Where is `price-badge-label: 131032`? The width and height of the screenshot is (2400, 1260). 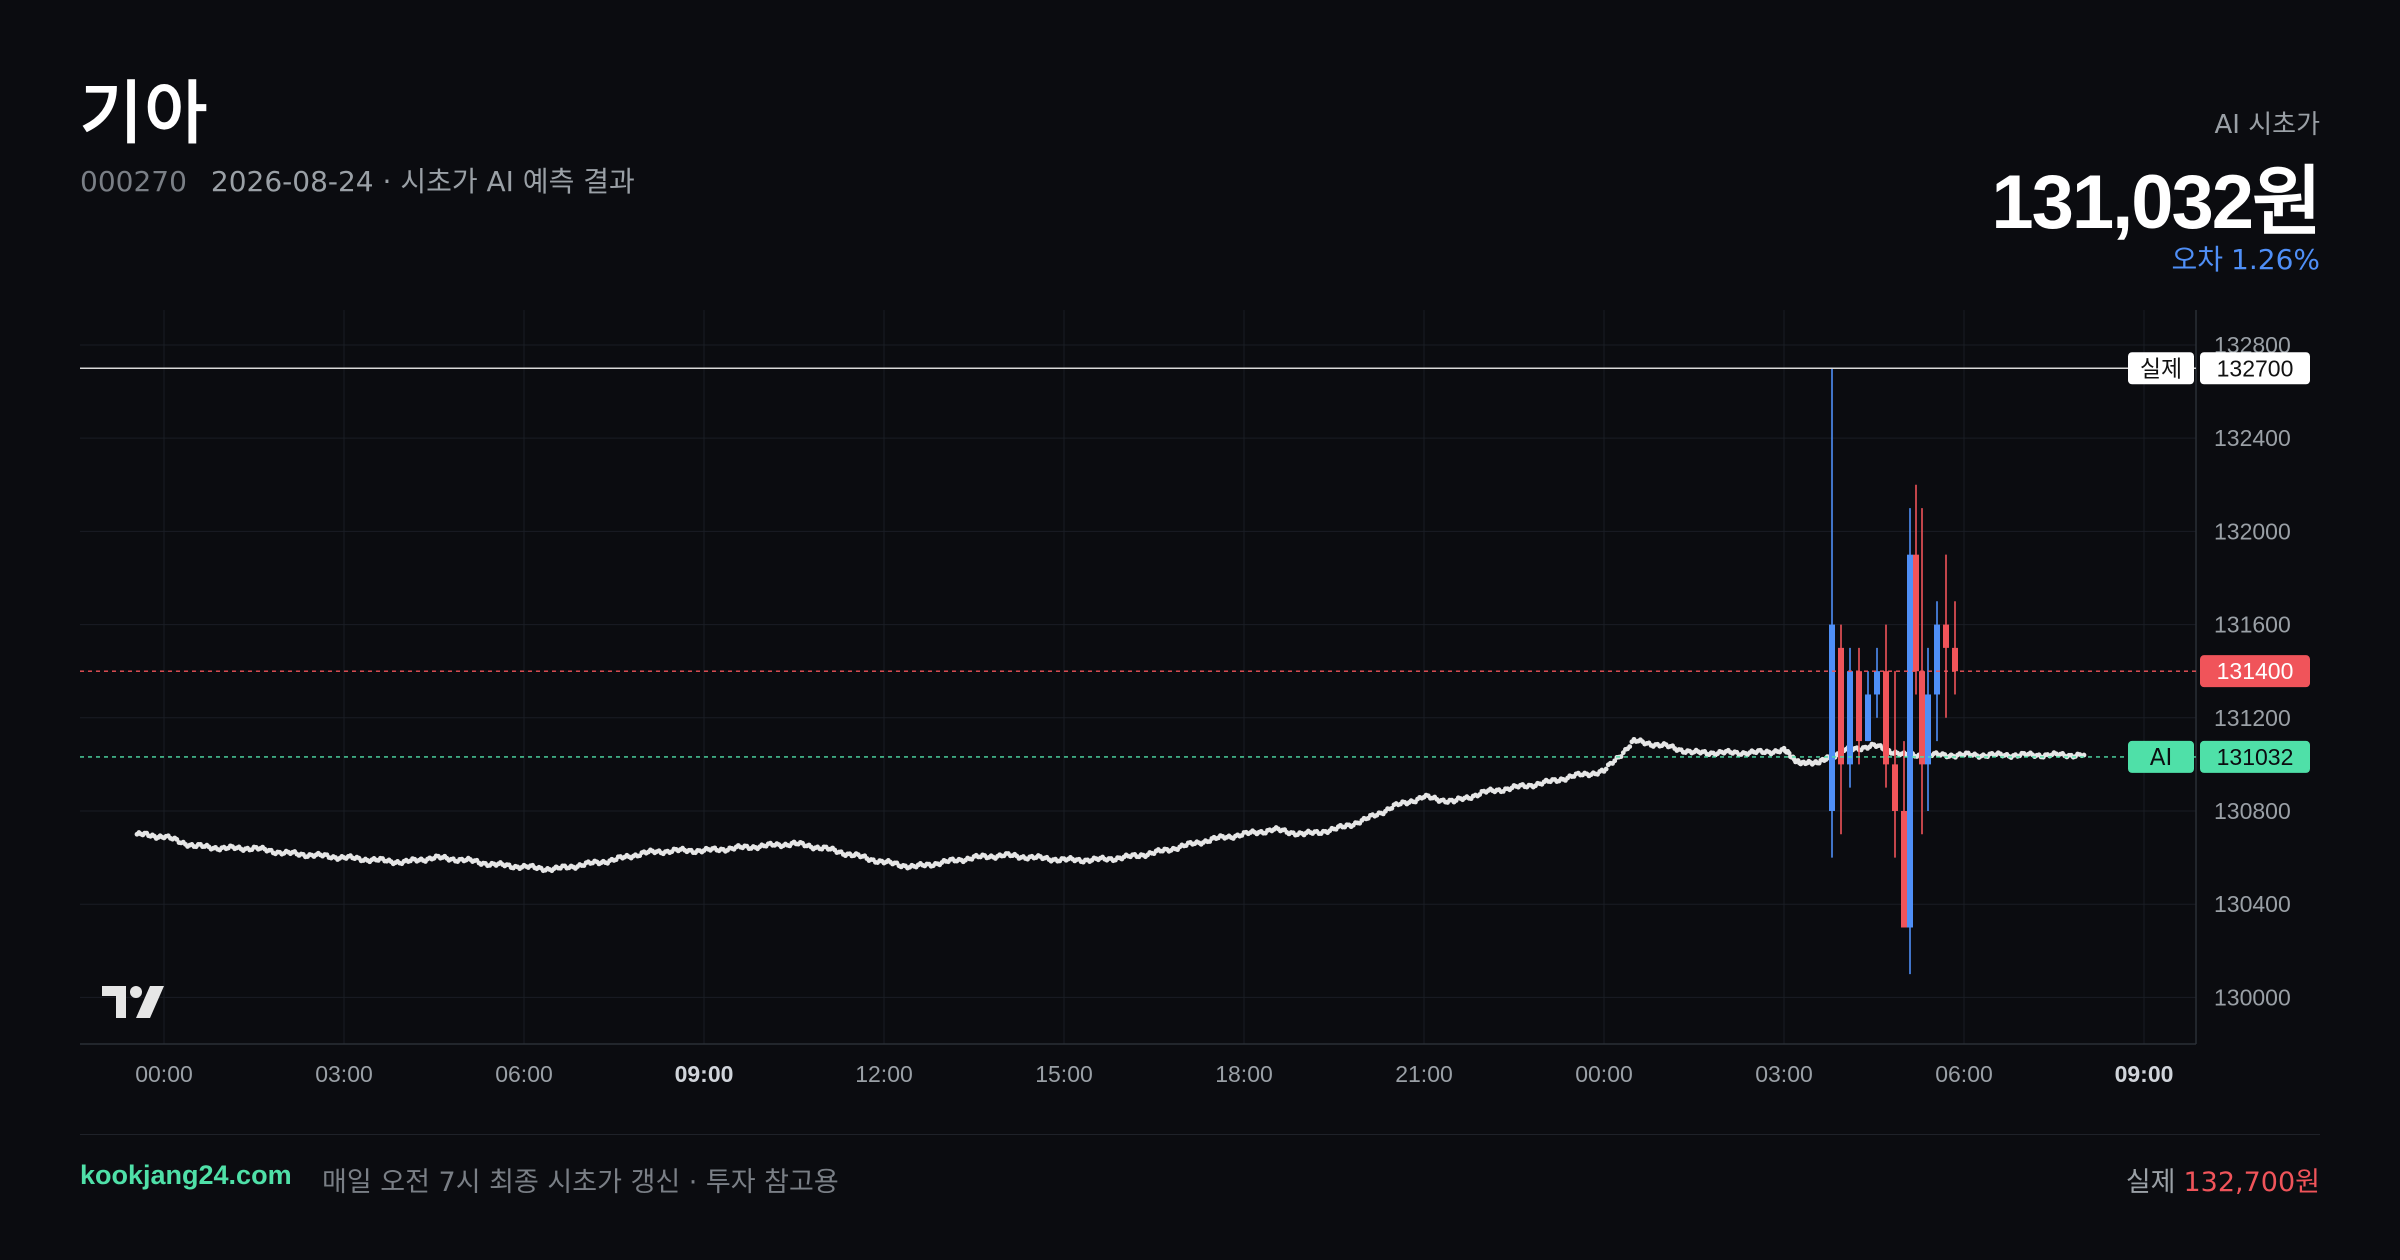
price-badge-label: 131032 is located at coordinates (2255, 757).